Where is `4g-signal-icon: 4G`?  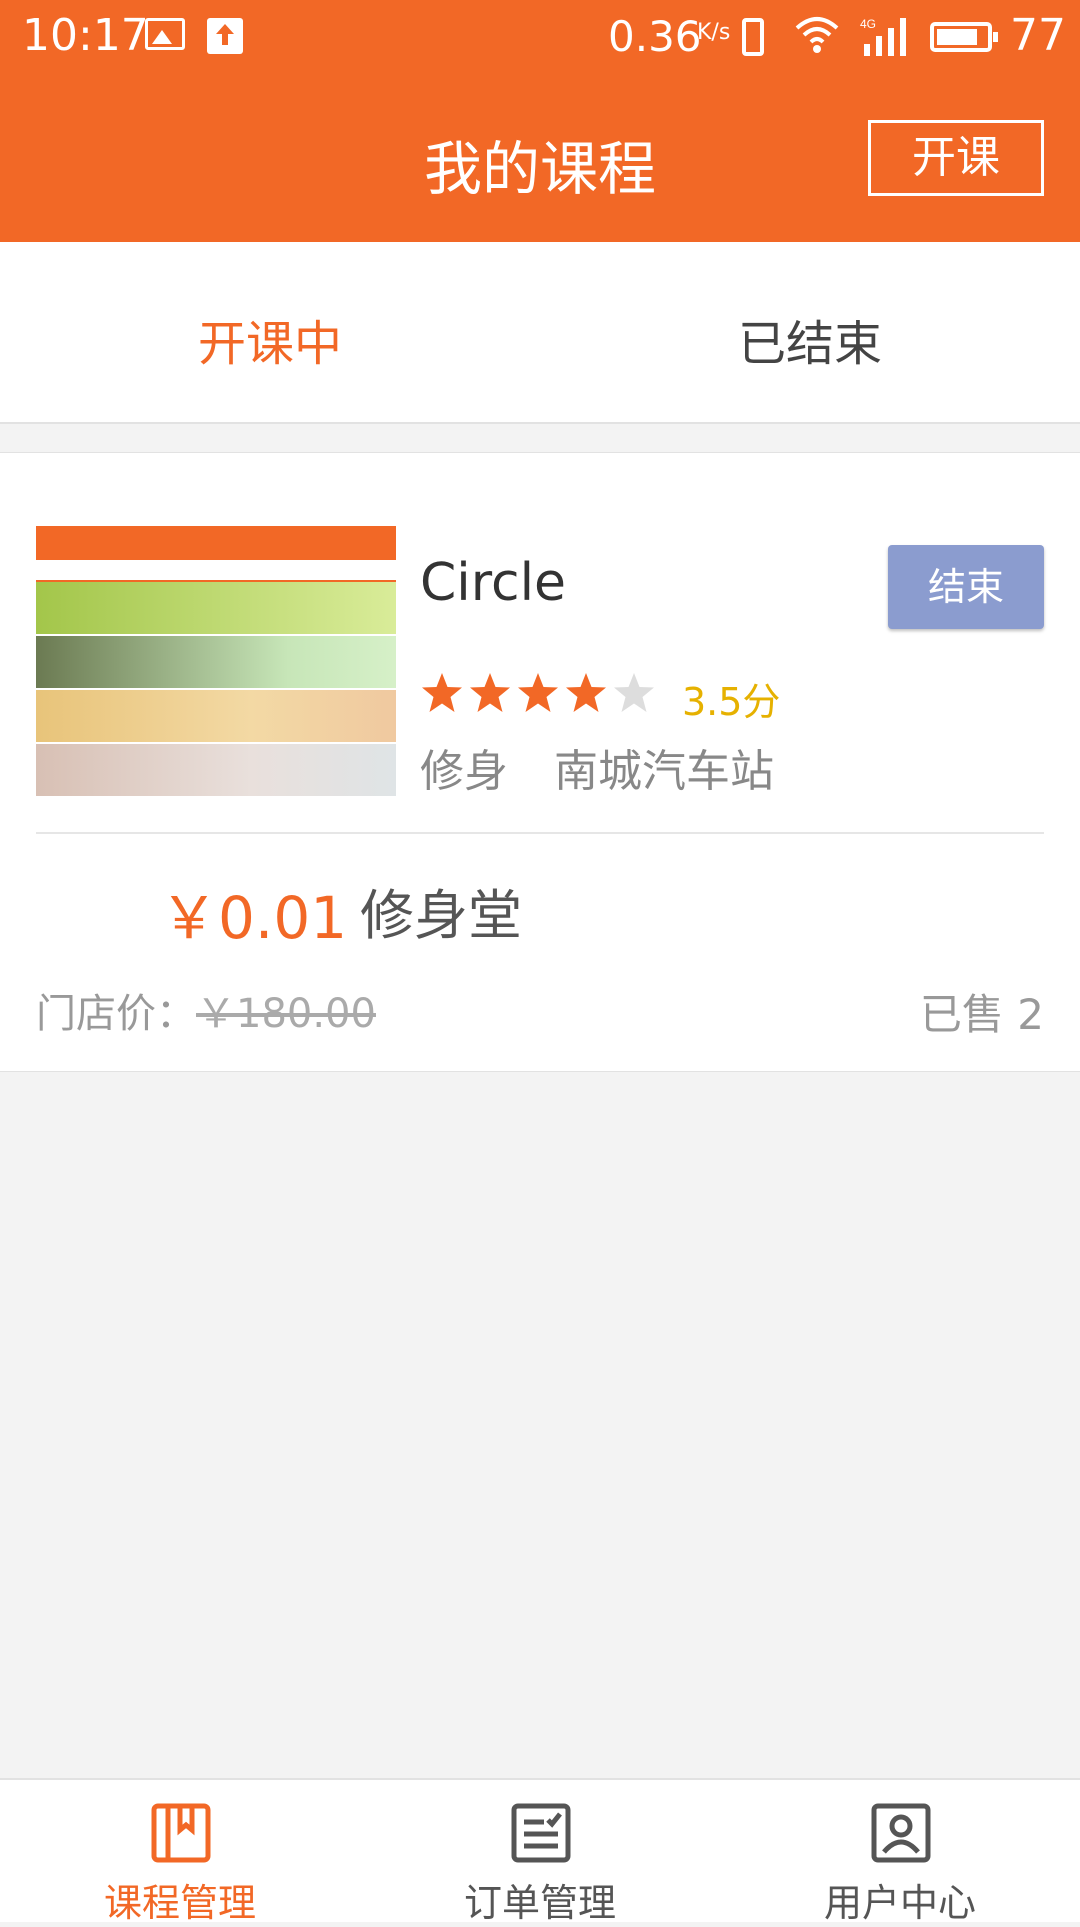
4g-signal-icon: 4G is located at coordinates (883, 36).